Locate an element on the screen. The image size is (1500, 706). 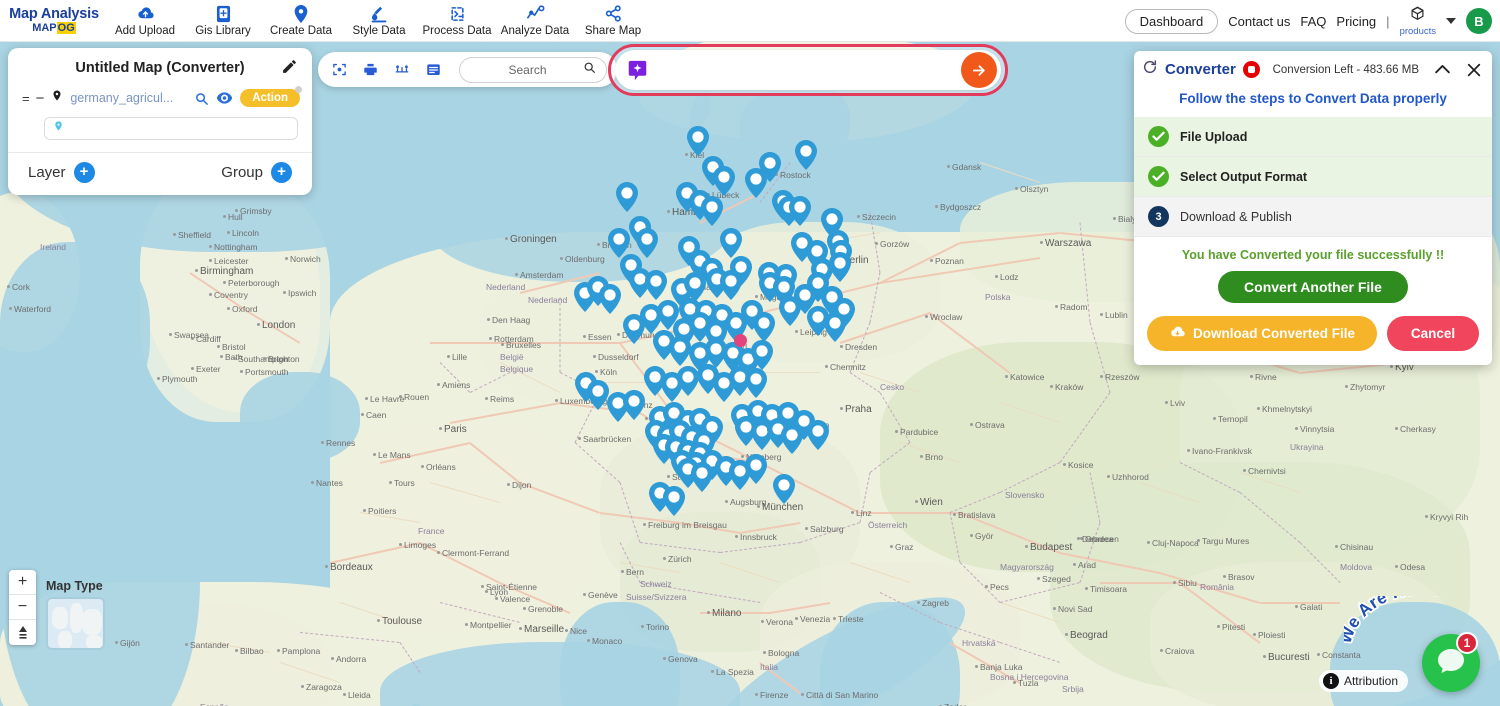
map-label: România is located at coordinates (1217, 587).